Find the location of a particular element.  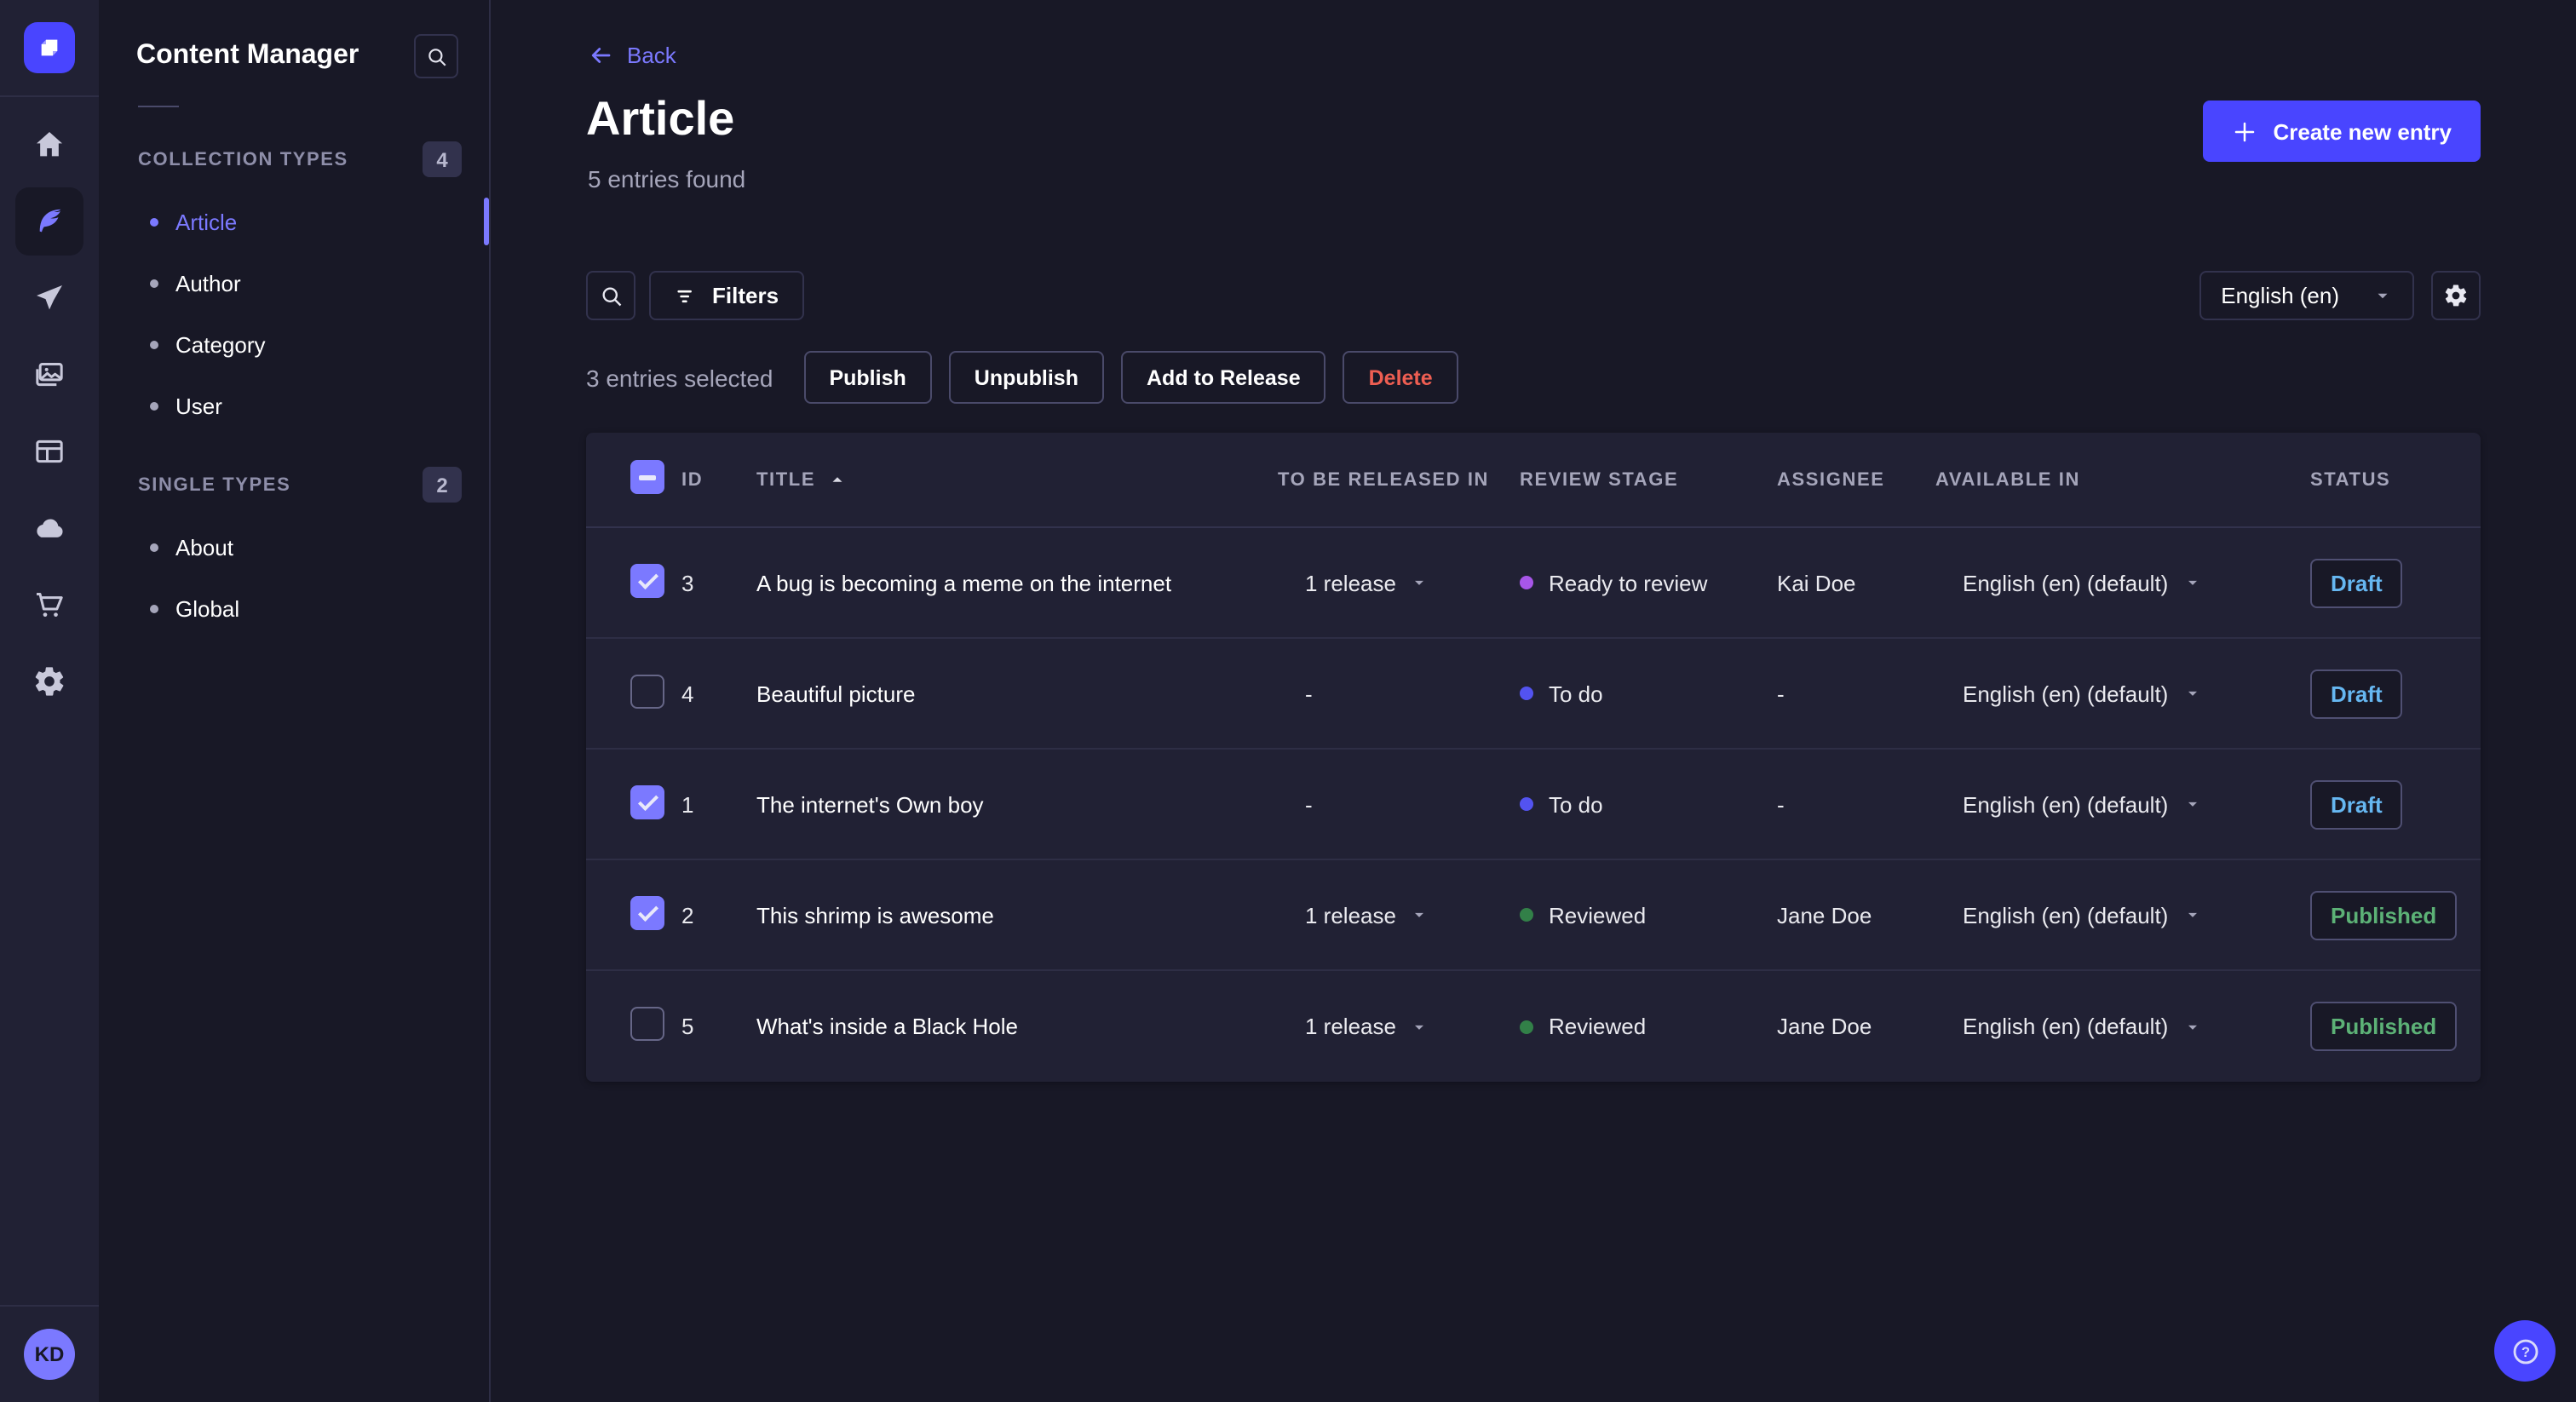

marketplace-cart-icon is located at coordinates (49, 605).